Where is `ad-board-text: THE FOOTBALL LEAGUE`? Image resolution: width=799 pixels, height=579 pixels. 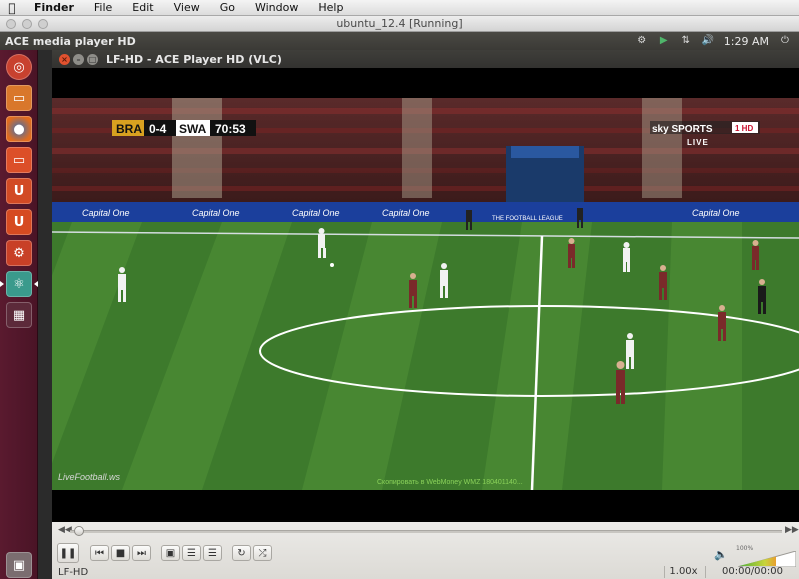
ad-board-text: THE FOOTBALL LEAGUE is located at coordinates (527, 219).